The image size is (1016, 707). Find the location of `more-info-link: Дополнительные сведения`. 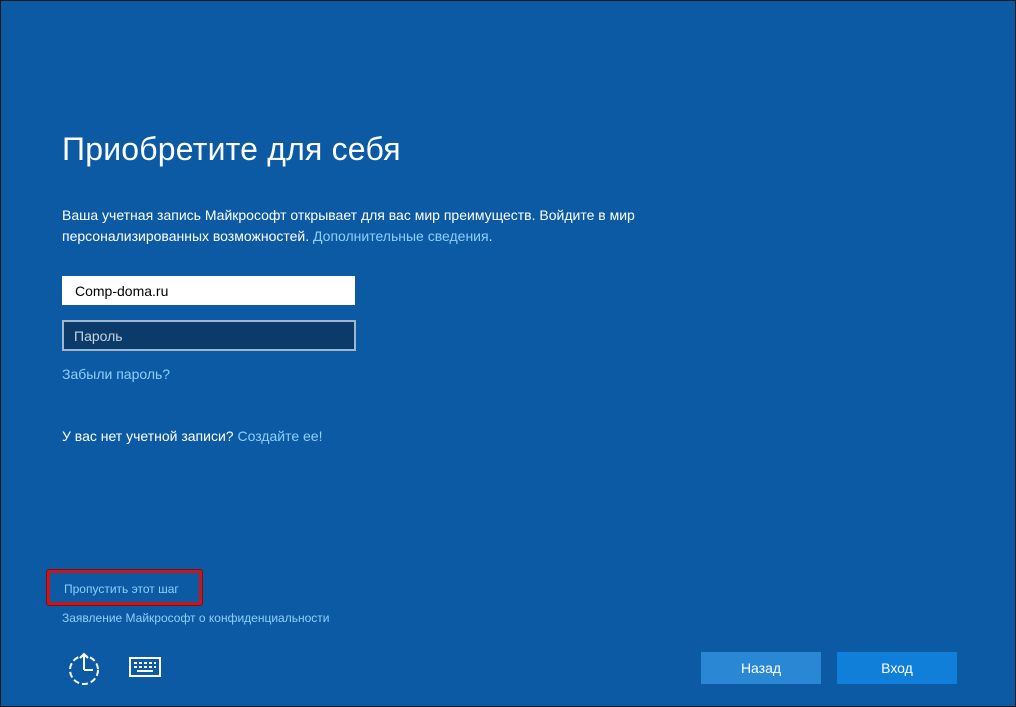

more-info-link: Дополнительные сведения is located at coordinates (401, 236).